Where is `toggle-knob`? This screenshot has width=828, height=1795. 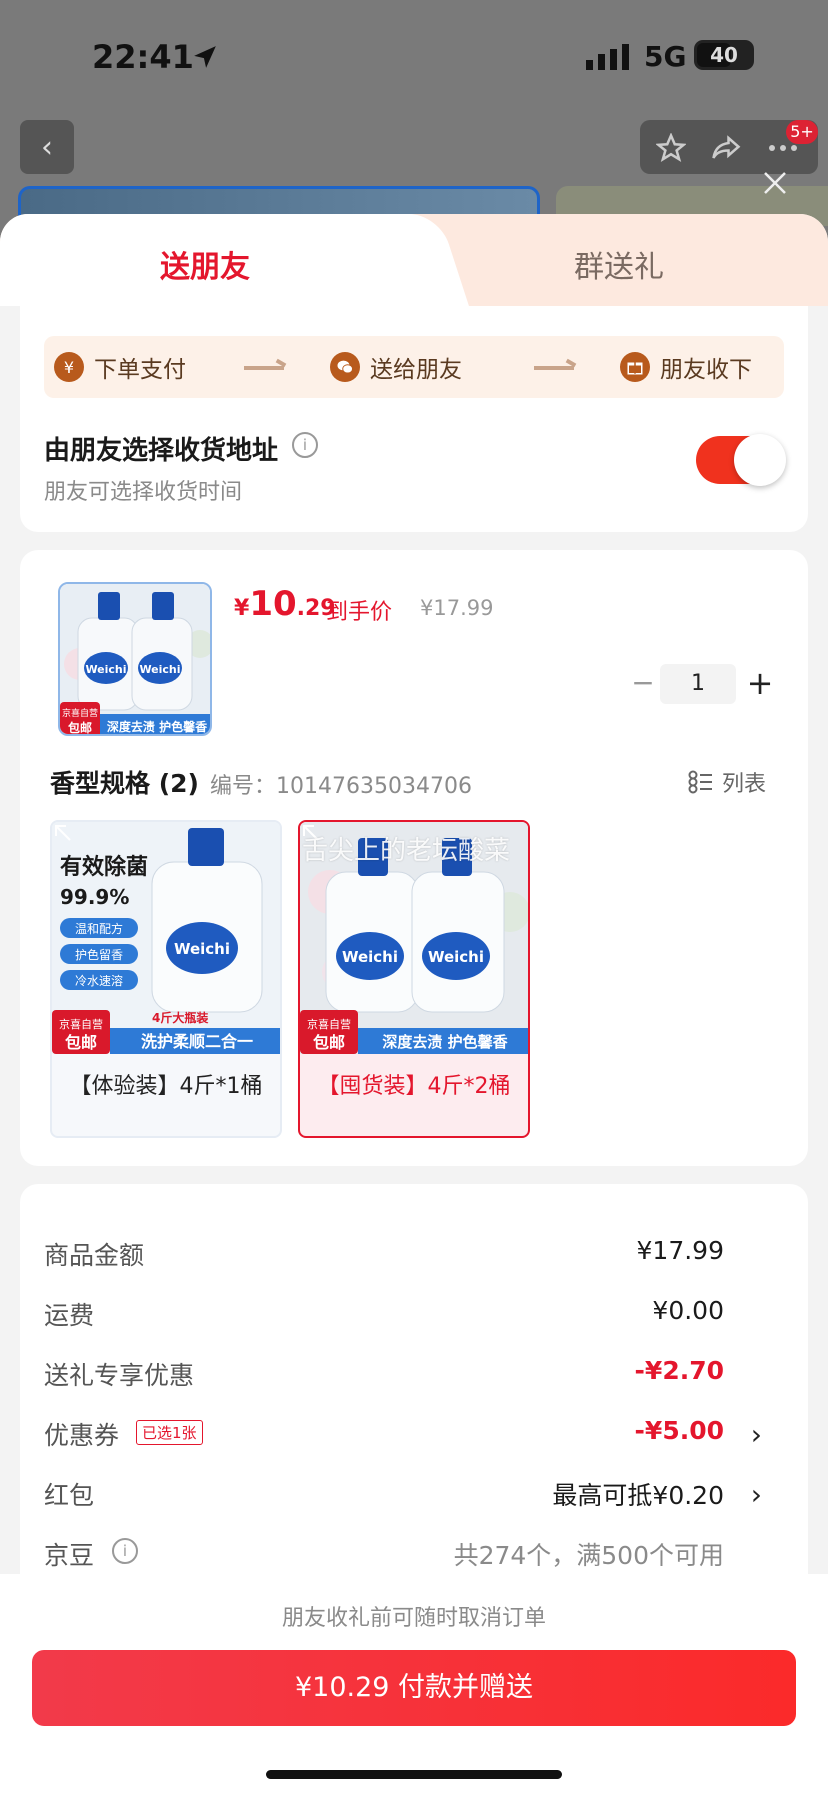 toggle-knob is located at coordinates (760, 460).